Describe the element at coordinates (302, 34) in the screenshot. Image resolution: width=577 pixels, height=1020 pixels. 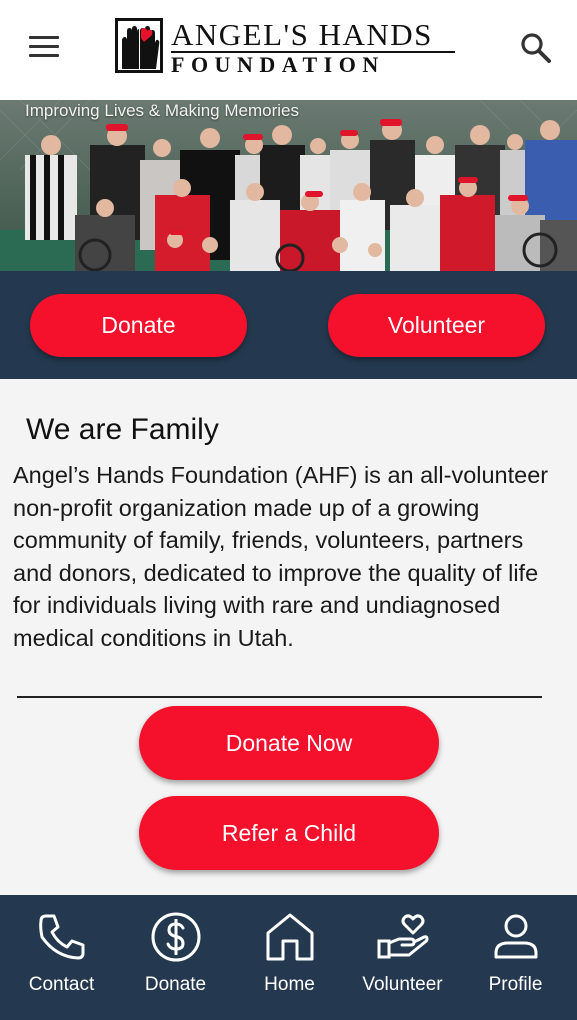
I see `logo-title: ANGEL'S HANDS` at that location.